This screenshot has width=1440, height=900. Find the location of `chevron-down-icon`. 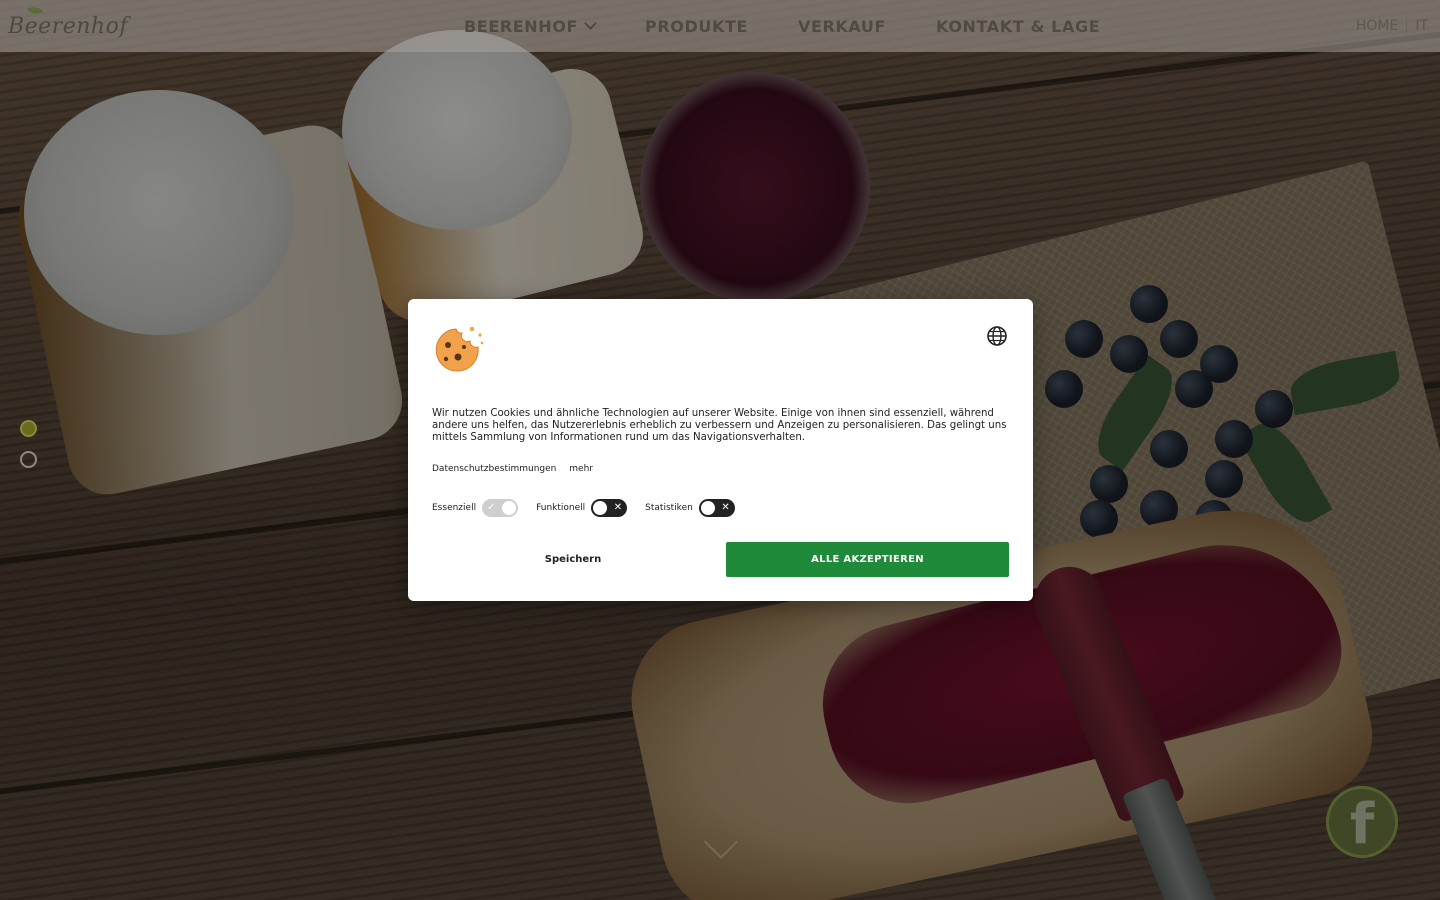

chevron-down-icon is located at coordinates (590, 23).